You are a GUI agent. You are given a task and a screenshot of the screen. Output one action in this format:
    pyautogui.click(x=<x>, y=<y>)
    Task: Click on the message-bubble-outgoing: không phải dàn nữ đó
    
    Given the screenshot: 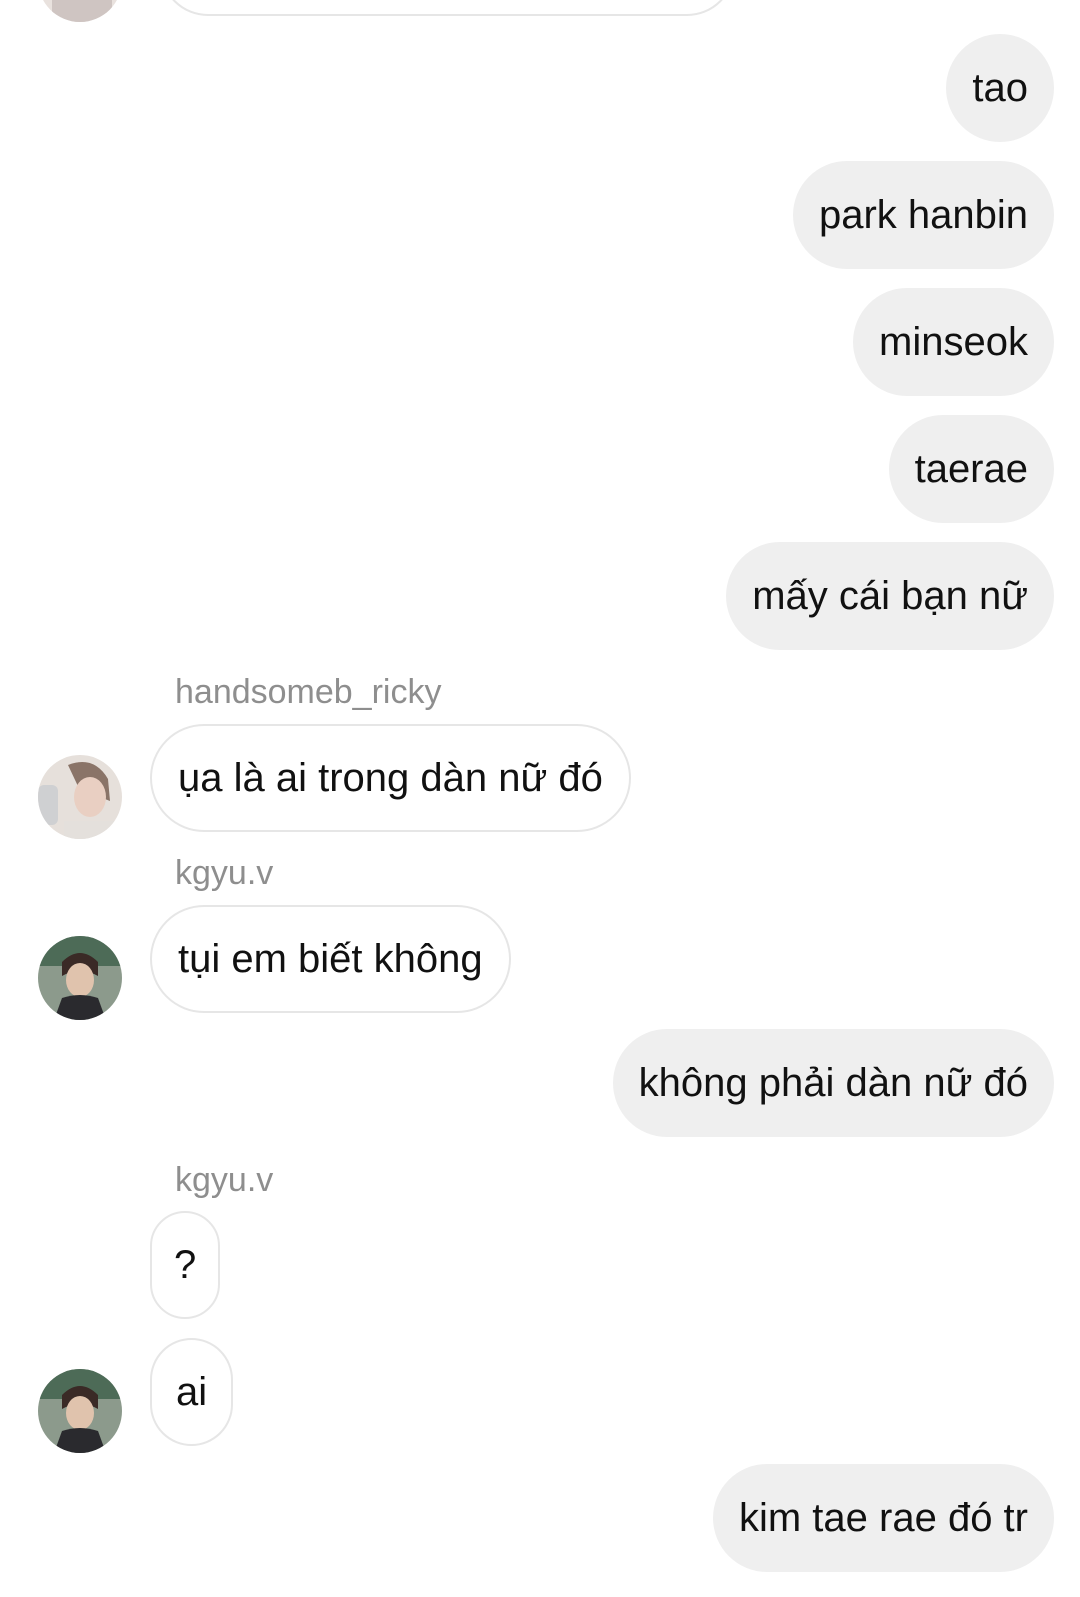 What is the action you would take?
    pyautogui.click(x=833, y=1083)
    